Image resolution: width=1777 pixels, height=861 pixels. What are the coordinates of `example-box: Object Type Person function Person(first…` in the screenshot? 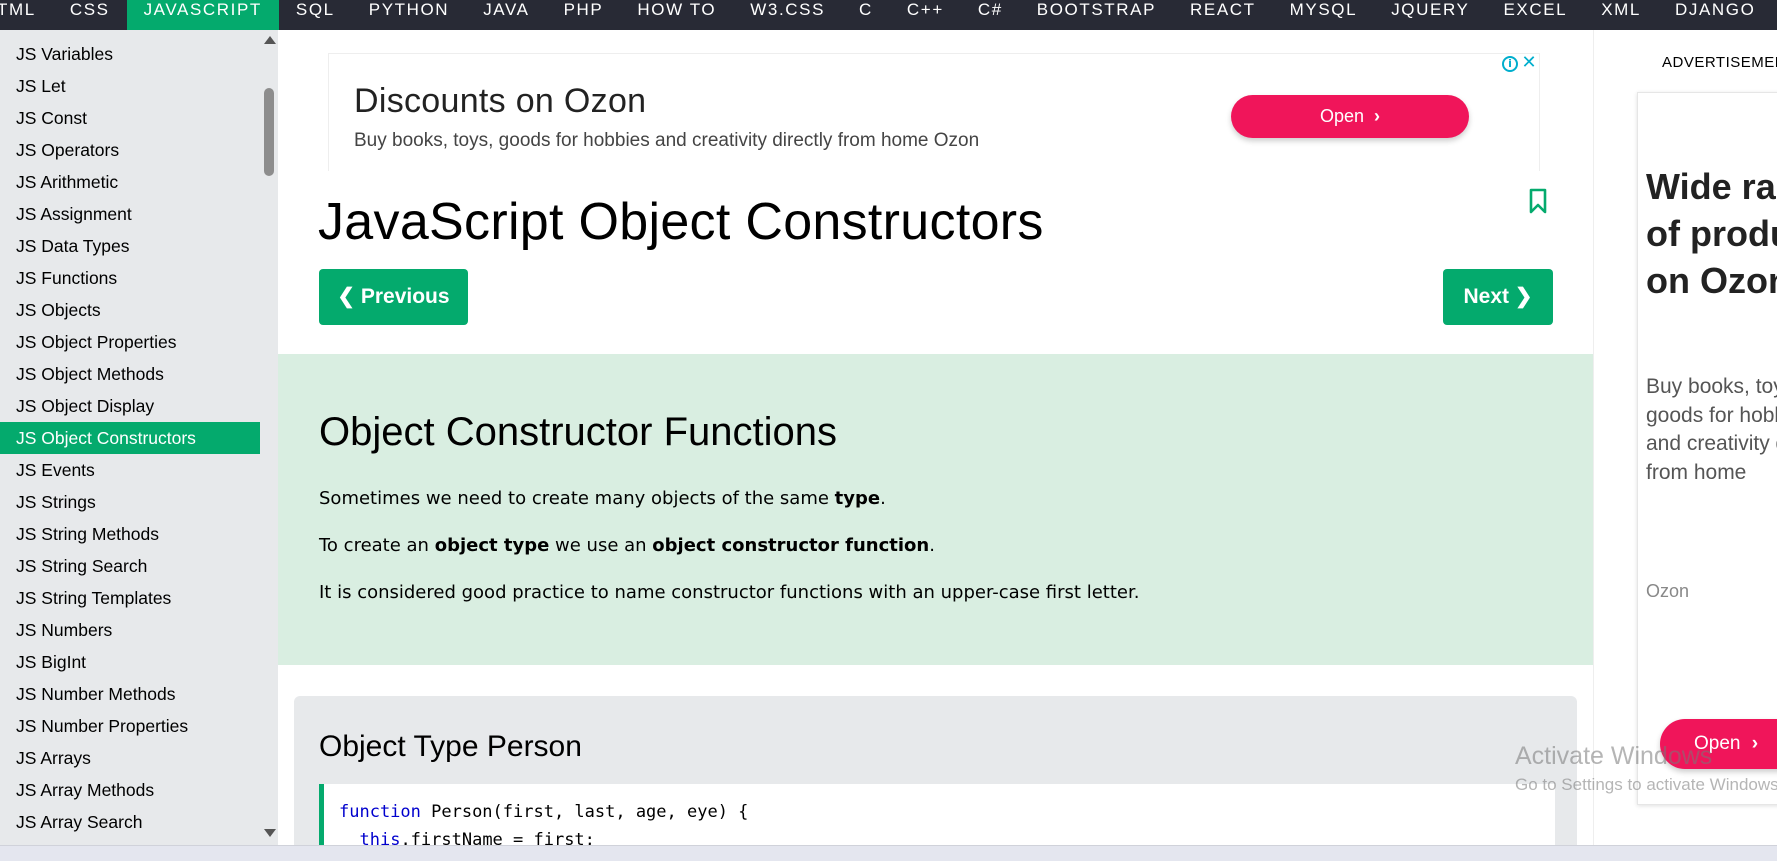 It's located at (935, 770).